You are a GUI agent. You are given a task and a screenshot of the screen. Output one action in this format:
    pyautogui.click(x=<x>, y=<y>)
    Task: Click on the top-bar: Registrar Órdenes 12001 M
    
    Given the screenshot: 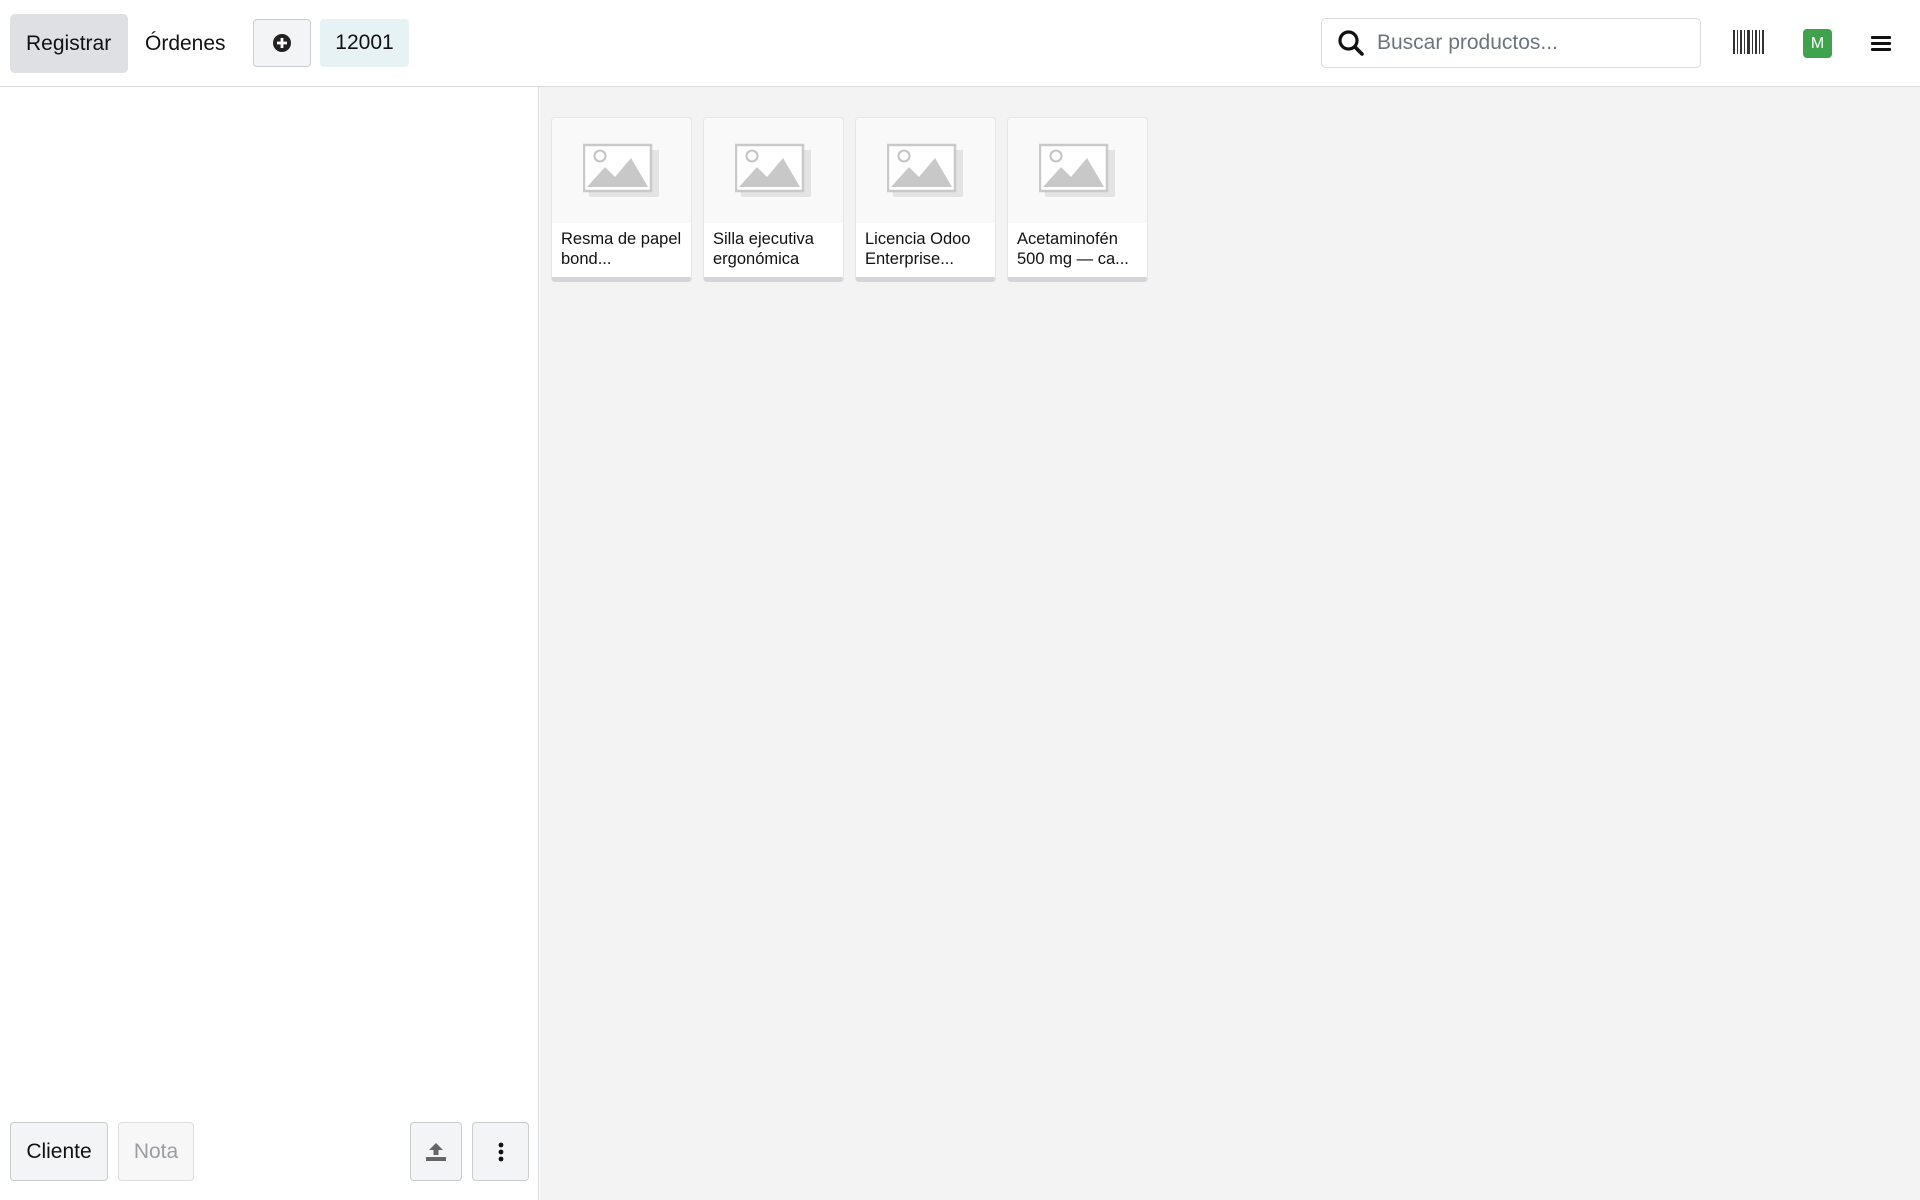 What is the action you would take?
    pyautogui.click(x=960, y=43)
    